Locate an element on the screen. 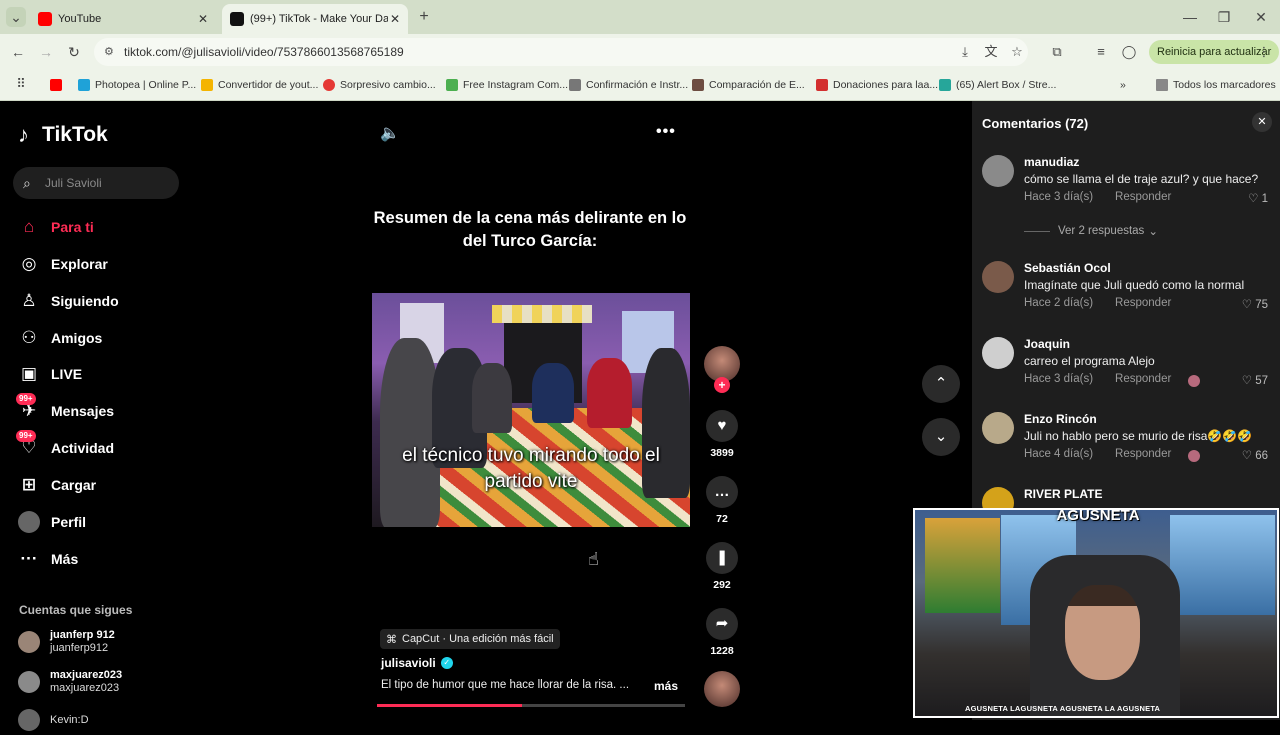  bookmarks-overflow-icon: » is located at coordinates (1123, 85).